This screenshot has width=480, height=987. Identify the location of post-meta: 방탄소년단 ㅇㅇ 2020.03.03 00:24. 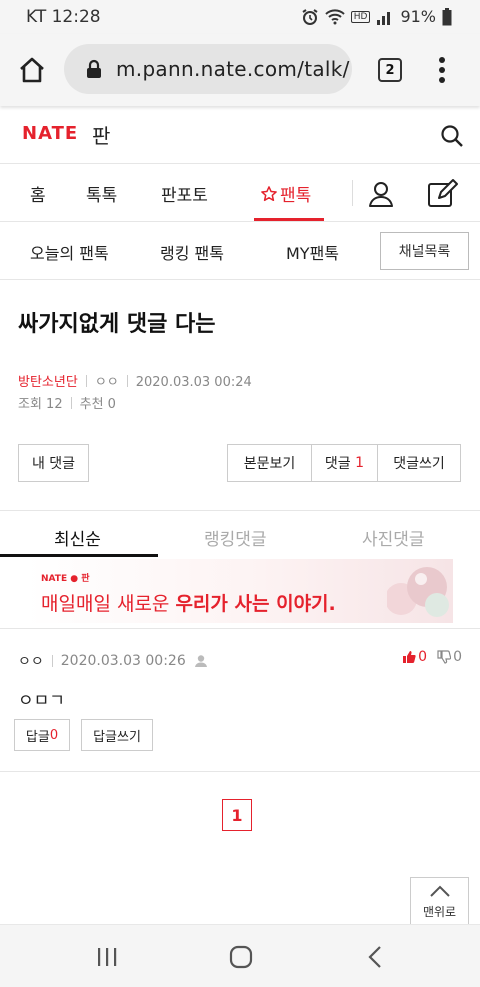
(135, 380).